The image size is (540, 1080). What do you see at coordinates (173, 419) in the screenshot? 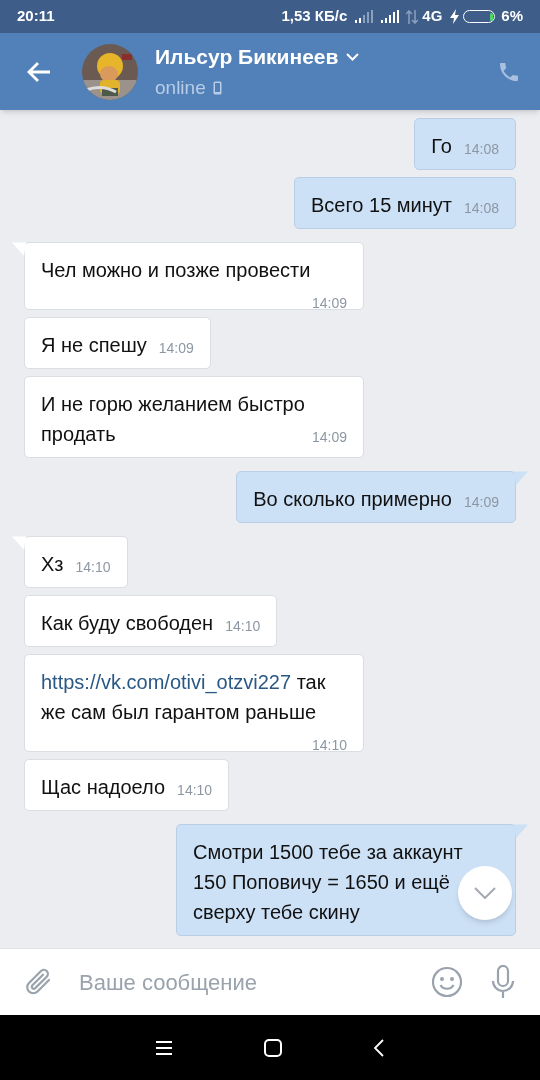
I see `message-text: И не горю желанием быстро продать` at bounding box center [173, 419].